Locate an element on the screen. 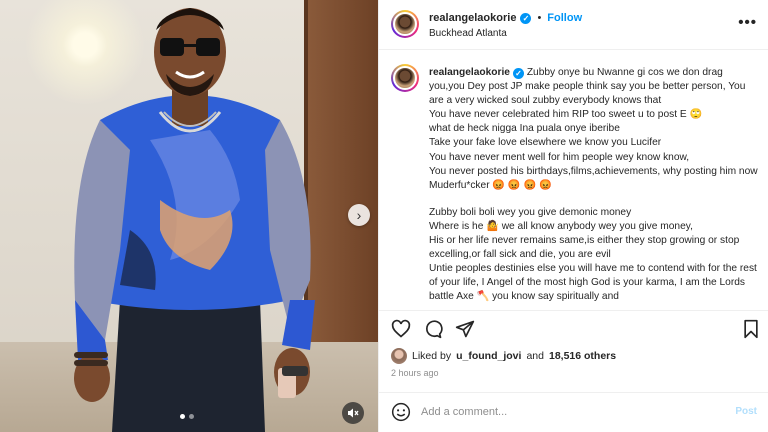 This screenshot has height=432, width=768. author-avatar is located at coordinates (405, 24).